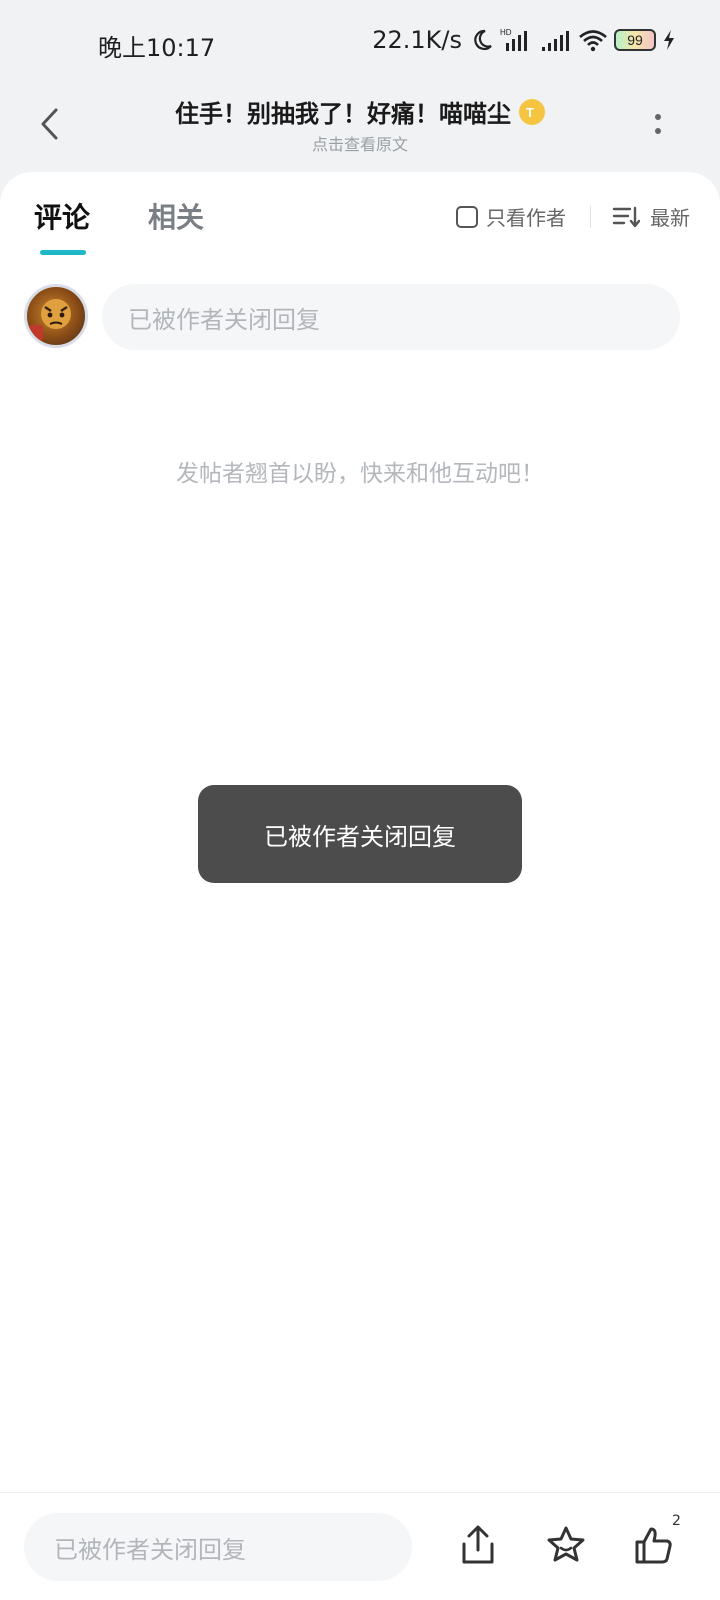 This screenshot has width=720, height=1600. I want to click on like-button, so click(654, 1545).